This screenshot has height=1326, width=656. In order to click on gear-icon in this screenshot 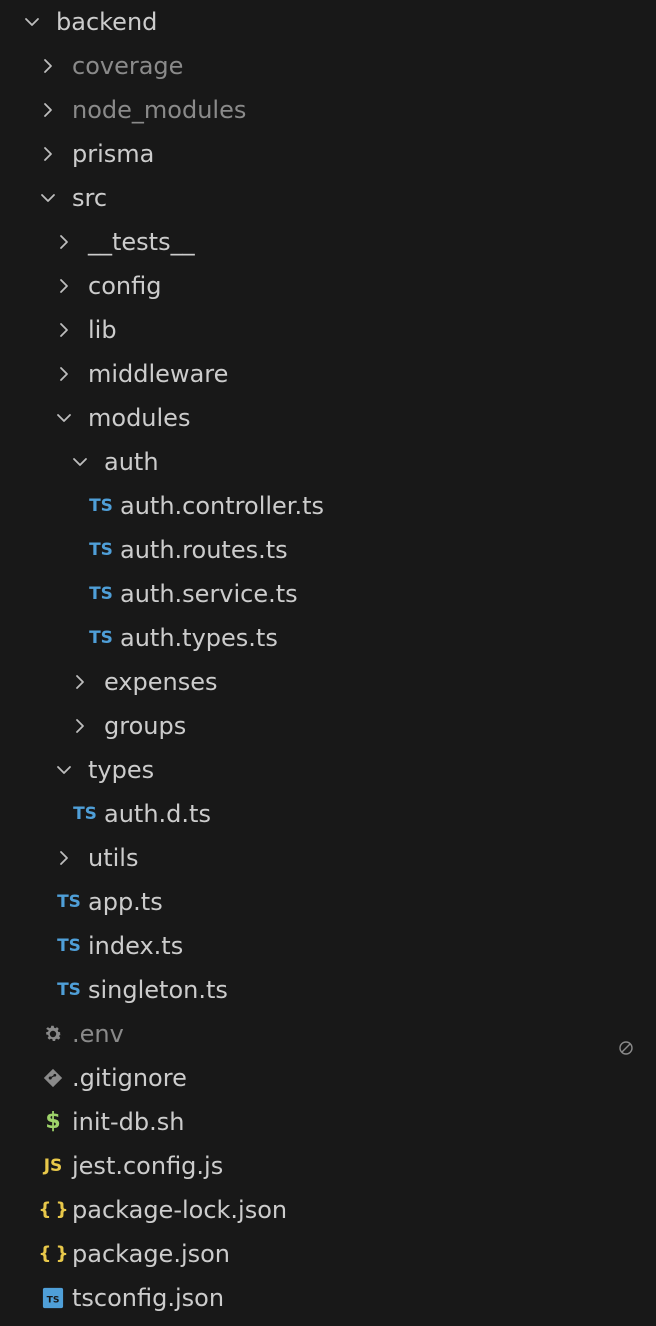, I will do `click(53, 1034)`.